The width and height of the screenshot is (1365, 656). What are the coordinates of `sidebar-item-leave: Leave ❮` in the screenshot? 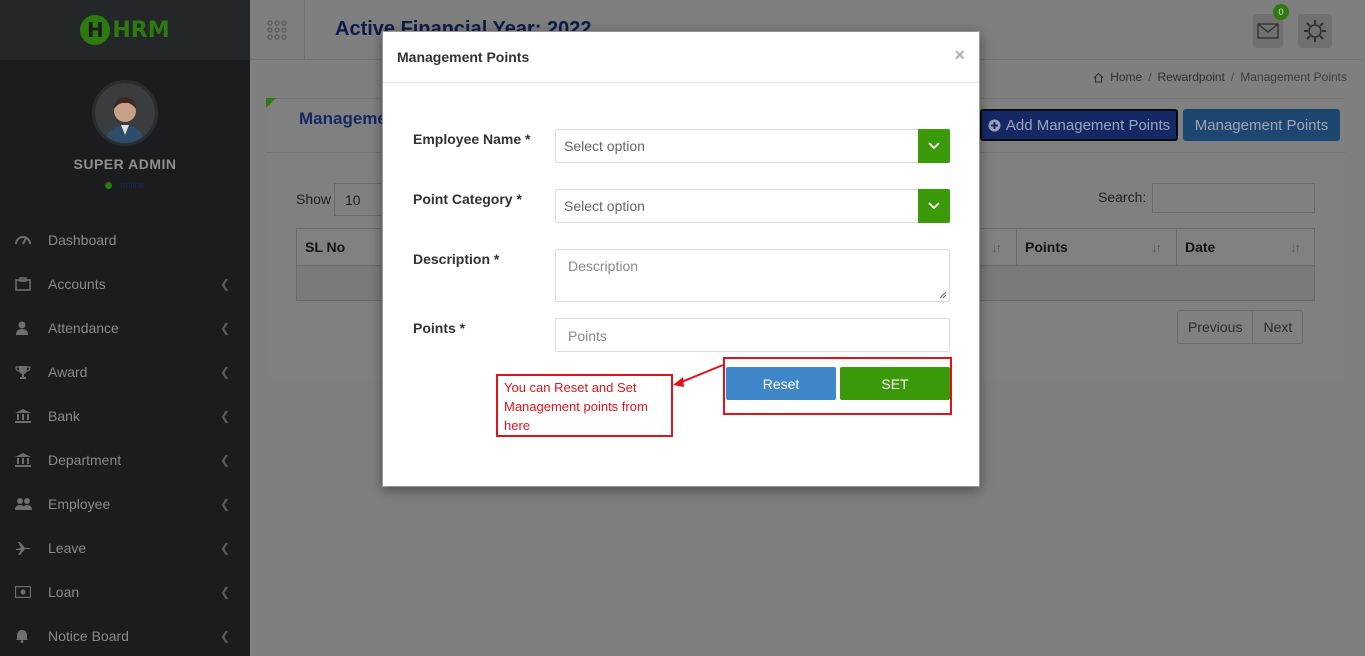 It's located at (125, 548).